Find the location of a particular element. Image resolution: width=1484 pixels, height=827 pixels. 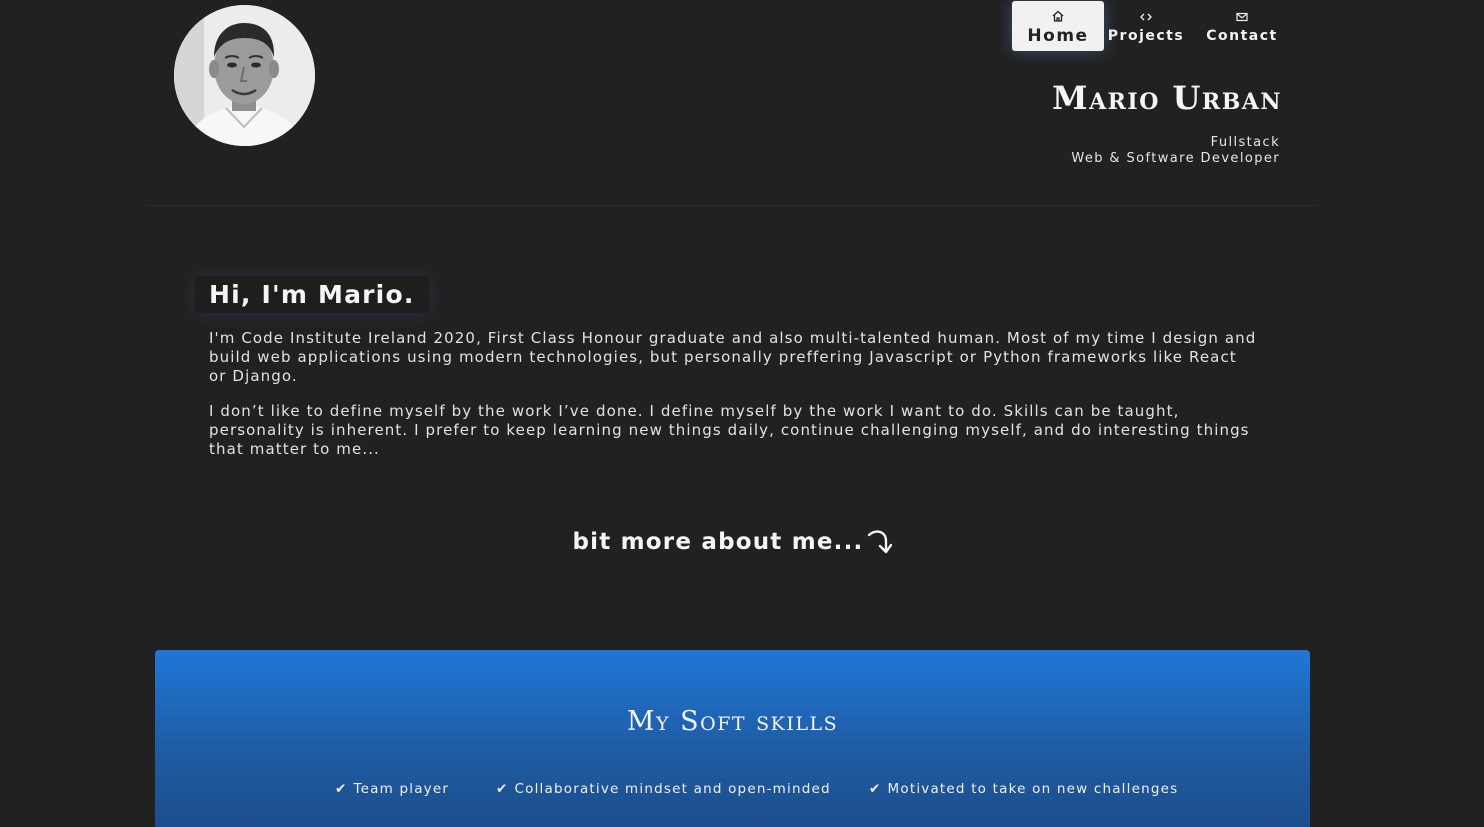

nav-home-link: Home is located at coordinates (1058, 26).